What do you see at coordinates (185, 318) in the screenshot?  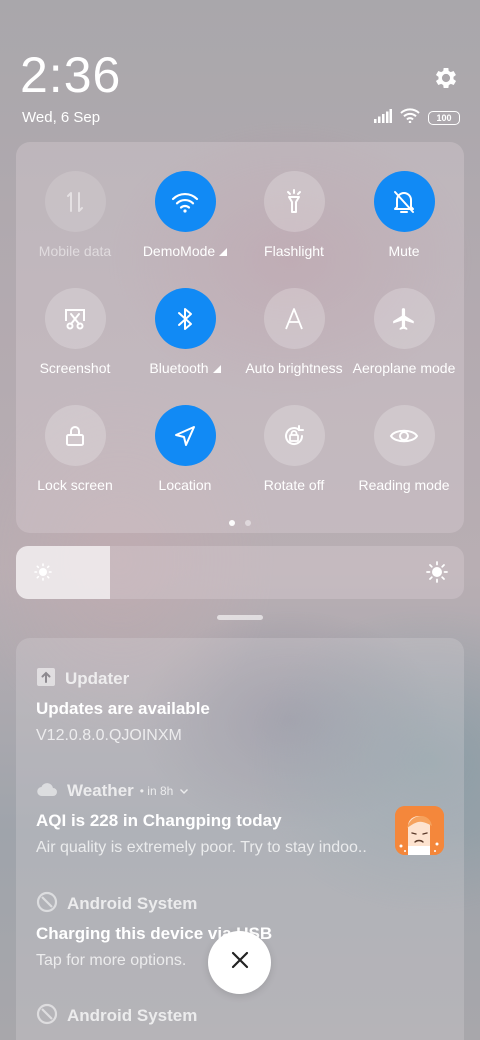 I see `bluetooth-icon` at bounding box center [185, 318].